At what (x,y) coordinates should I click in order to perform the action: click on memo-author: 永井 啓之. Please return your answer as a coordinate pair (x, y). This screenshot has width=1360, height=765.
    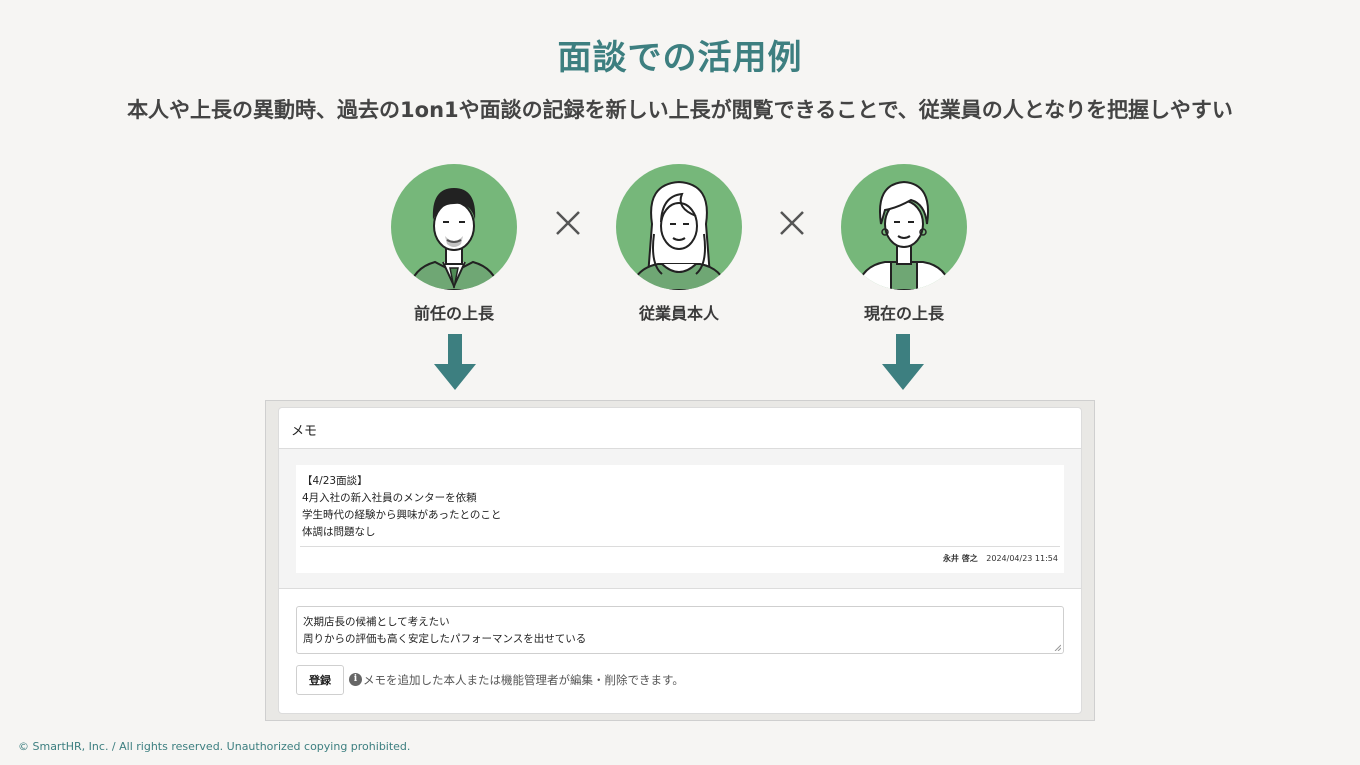
    Looking at the image, I should click on (960, 558).